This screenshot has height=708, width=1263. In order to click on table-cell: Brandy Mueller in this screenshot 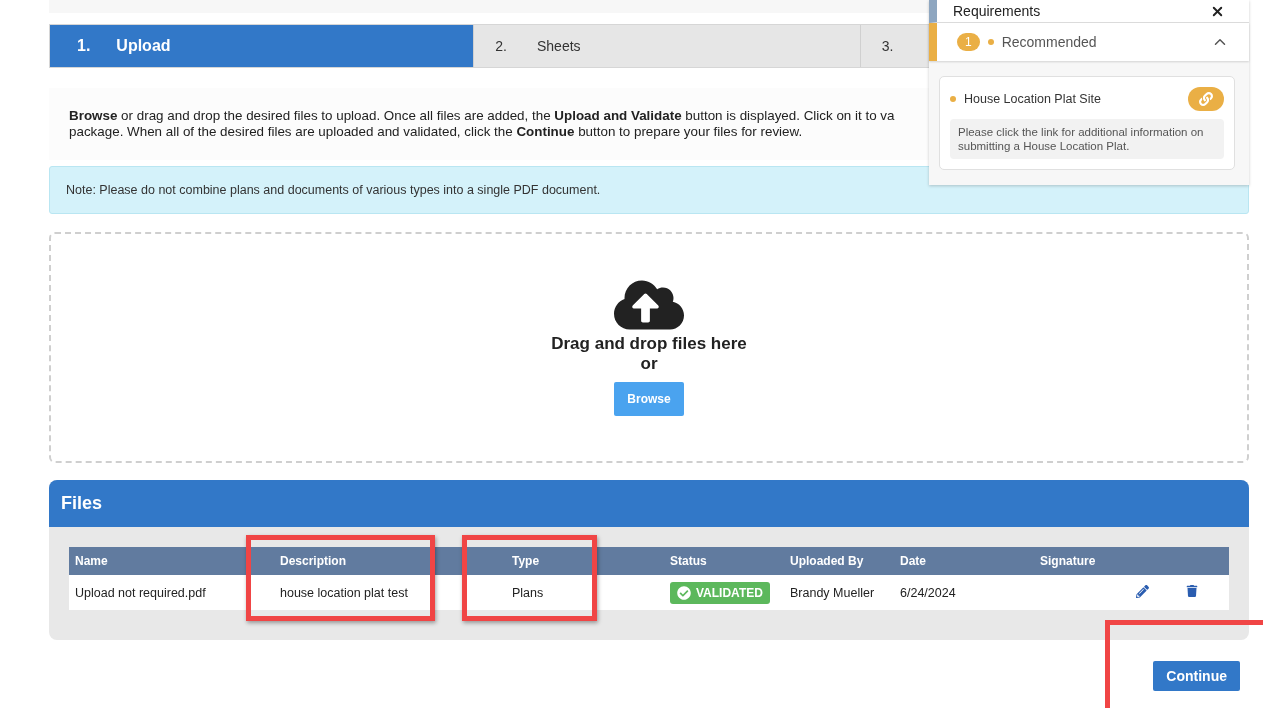, I will do `click(835, 592)`.